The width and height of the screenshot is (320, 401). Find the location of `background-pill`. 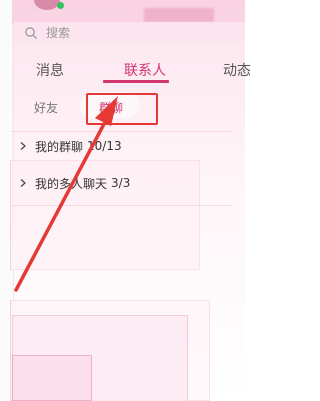

background-pill is located at coordinates (52, 378).